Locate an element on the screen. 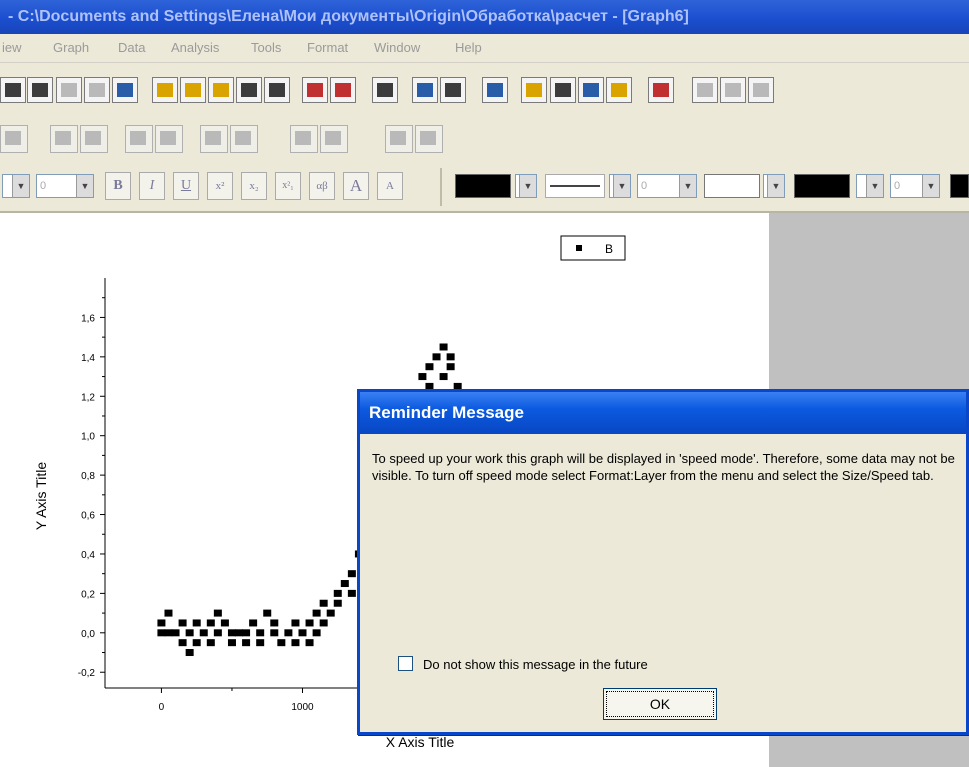  new-function-icon is located at coordinates (125, 90).